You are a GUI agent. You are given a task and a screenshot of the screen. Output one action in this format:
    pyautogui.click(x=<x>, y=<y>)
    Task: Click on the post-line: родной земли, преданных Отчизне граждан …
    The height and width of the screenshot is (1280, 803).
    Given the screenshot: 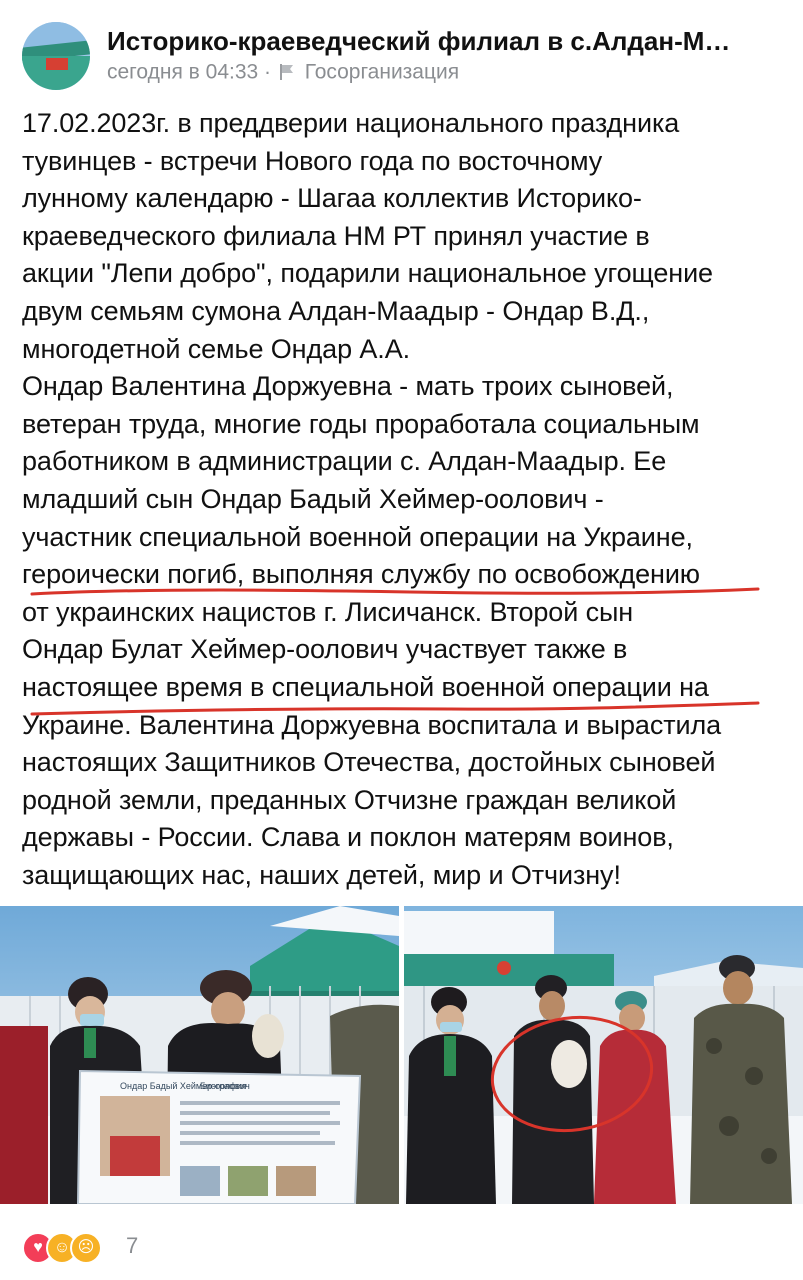 What is the action you would take?
    pyautogui.click(x=349, y=799)
    